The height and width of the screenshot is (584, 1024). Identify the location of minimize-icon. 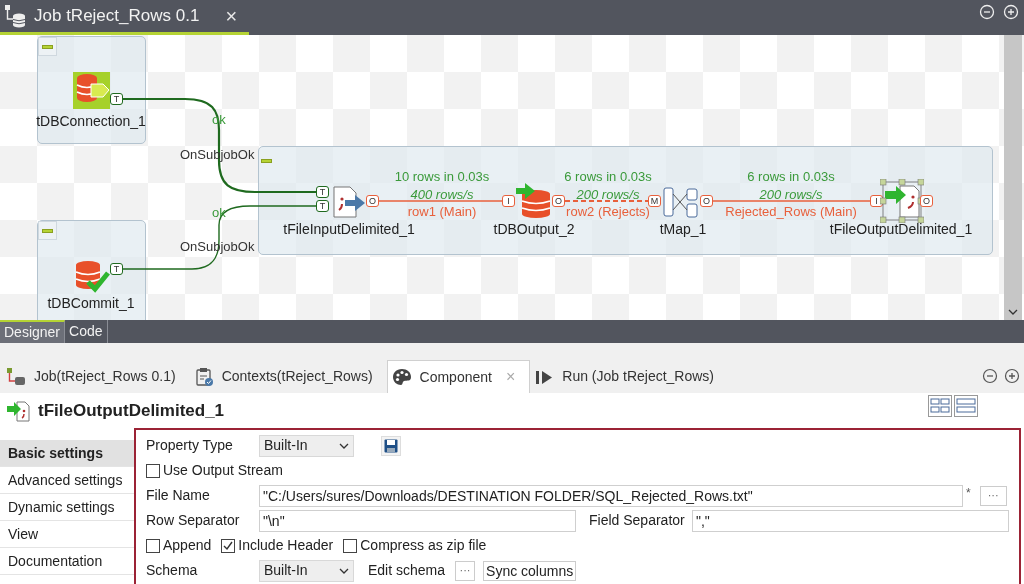
(990, 376).